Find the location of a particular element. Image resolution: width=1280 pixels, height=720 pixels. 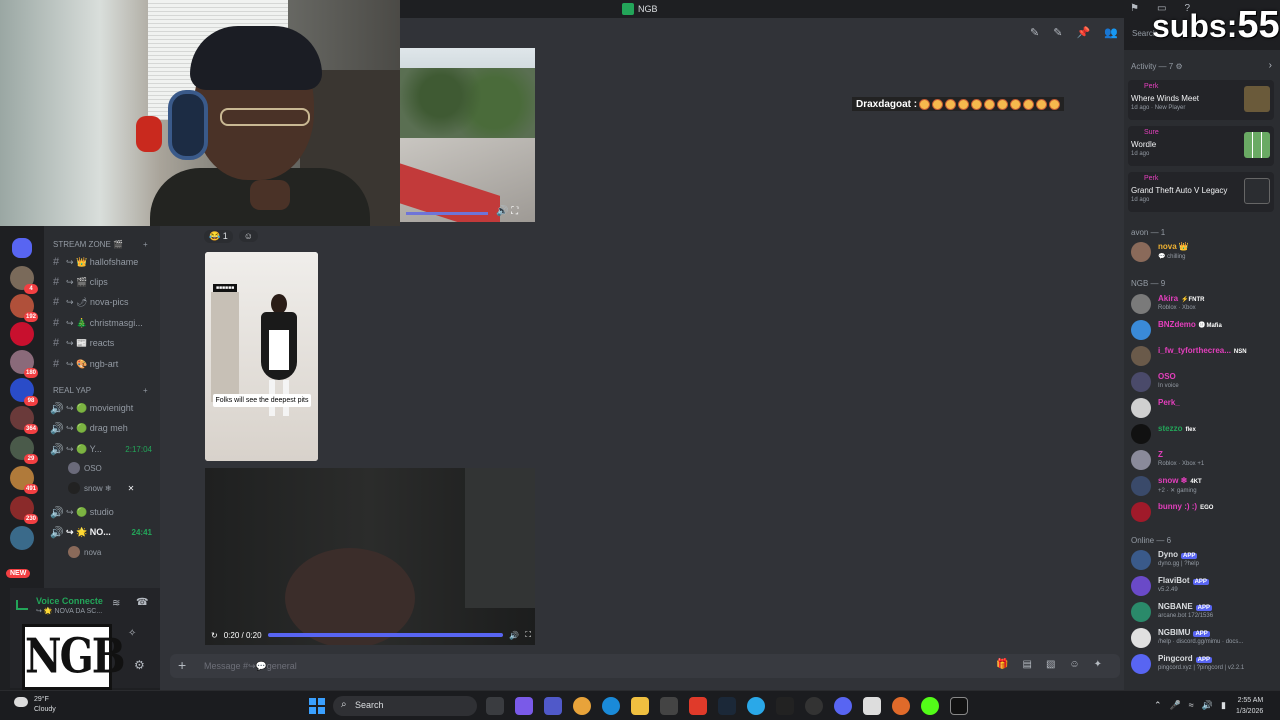

member-item: bunny :) :) EGO is located at coordinates (1204, 512).